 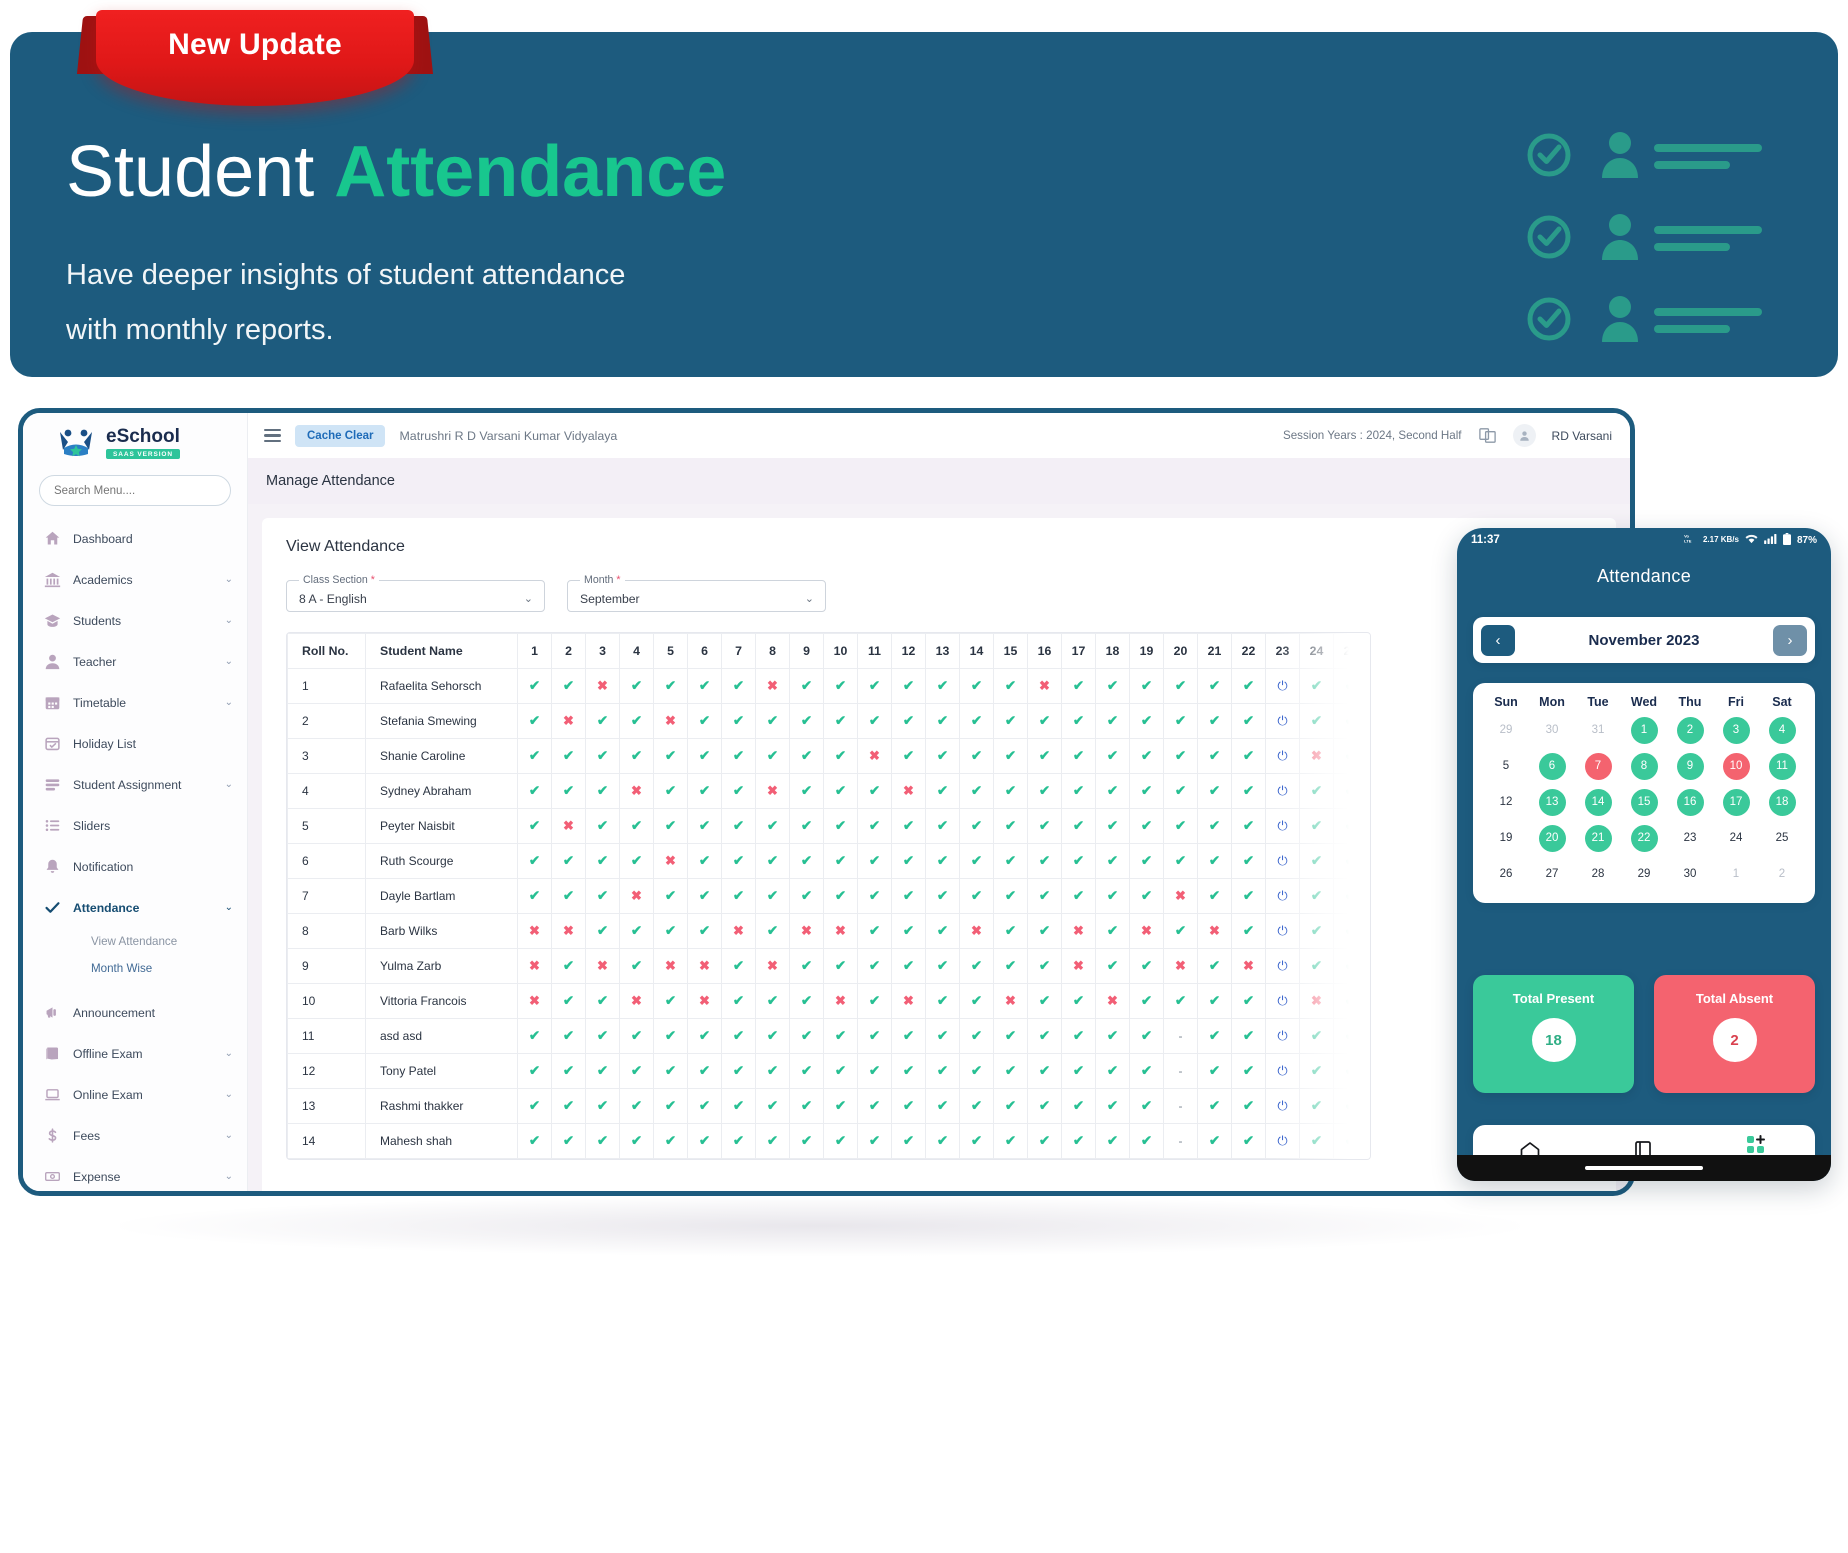 What do you see at coordinates (1552, 874) in the screenshot?
I see `calendar-day-cell: 27` at bounding box center [1552, 874].